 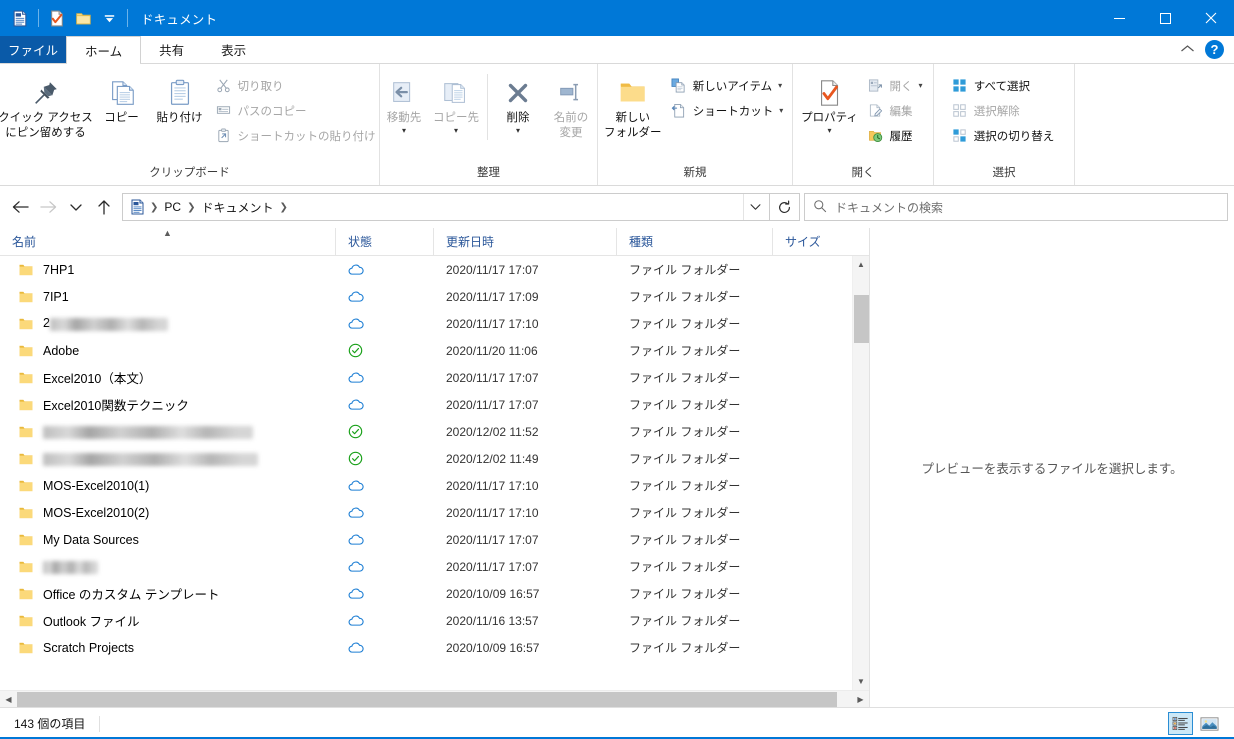 What do you see at coordinates (785, 207) in the screenshot?
I see `refresh-button` at bounding box center [785, 207].